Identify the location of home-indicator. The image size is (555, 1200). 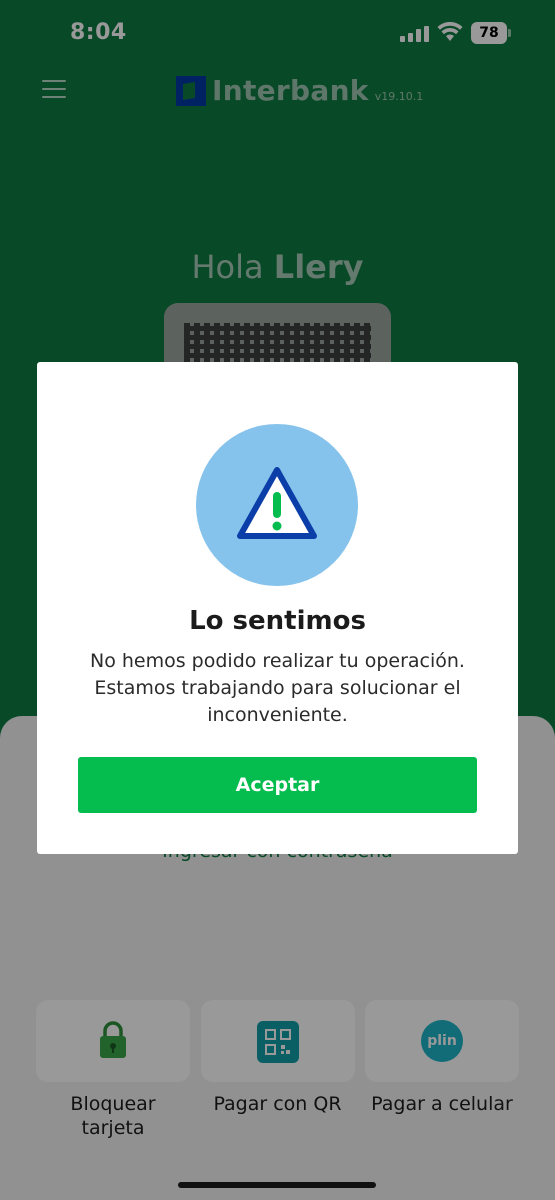
(277, 1185).